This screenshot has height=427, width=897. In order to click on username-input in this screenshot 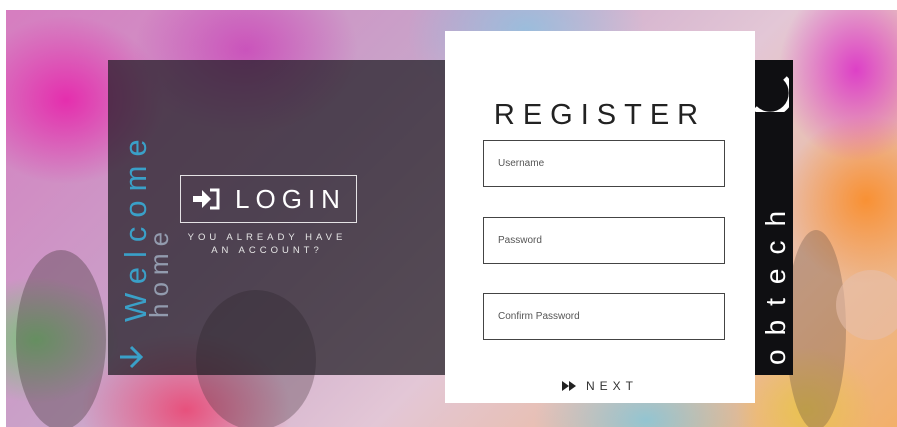, I will do `click(604, 163)`.